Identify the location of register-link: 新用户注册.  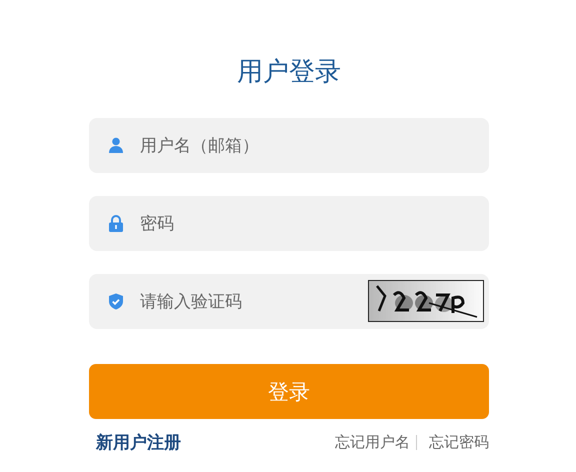
(138, 442).